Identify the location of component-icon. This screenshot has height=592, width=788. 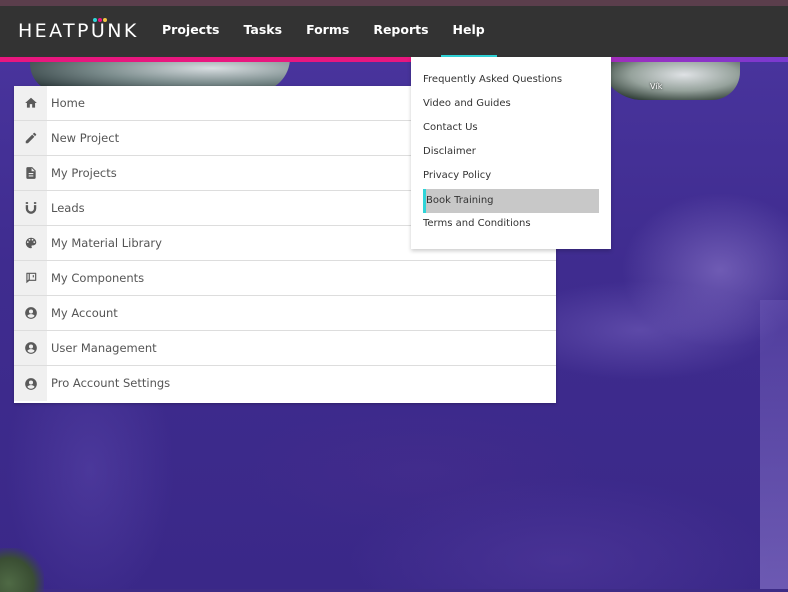
(30, 278).